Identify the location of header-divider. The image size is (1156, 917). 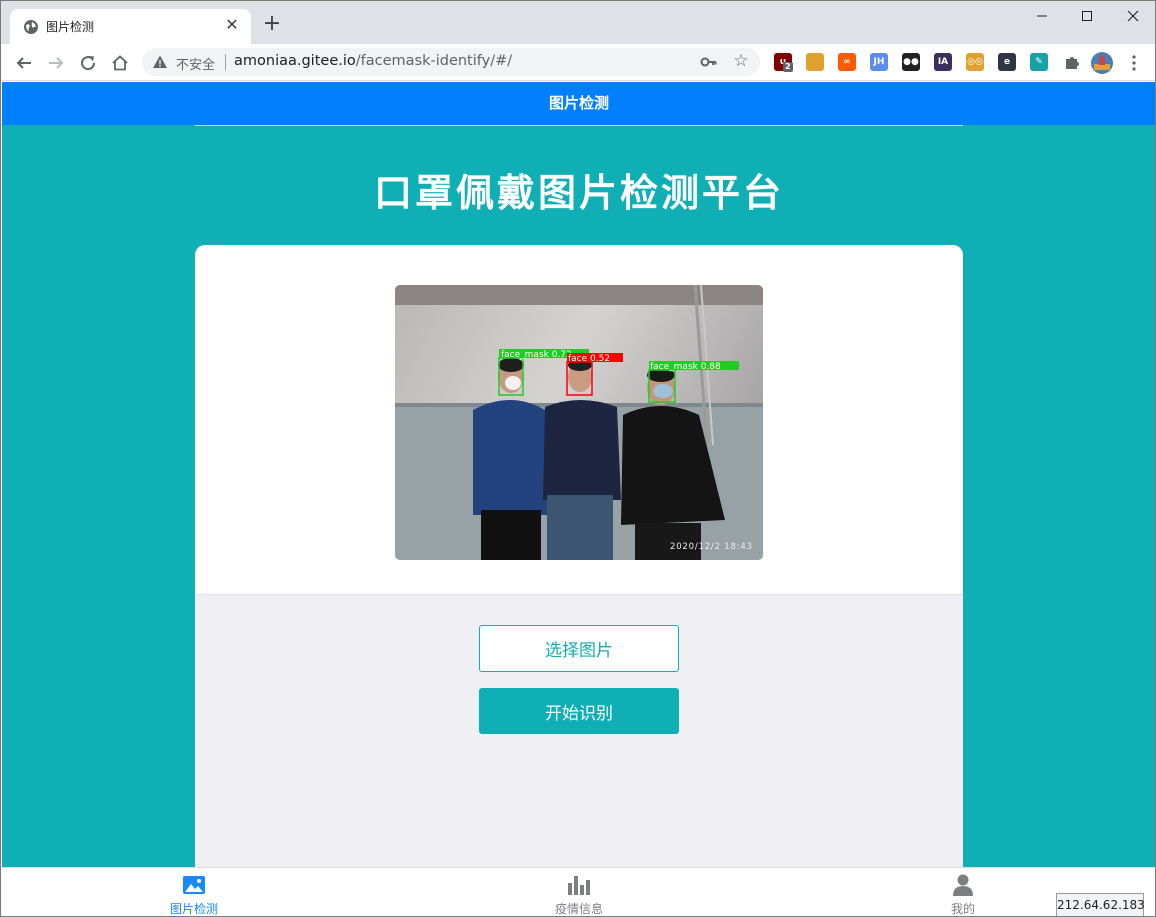
(579, 125).